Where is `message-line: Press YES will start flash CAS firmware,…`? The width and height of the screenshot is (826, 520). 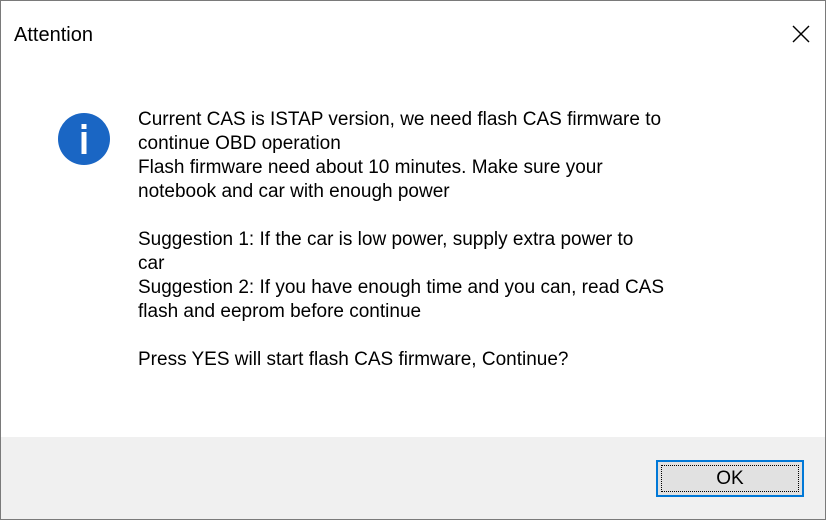
message-line: Press YES will start flash CAS firmware,… is located at coordinates (353, 359).